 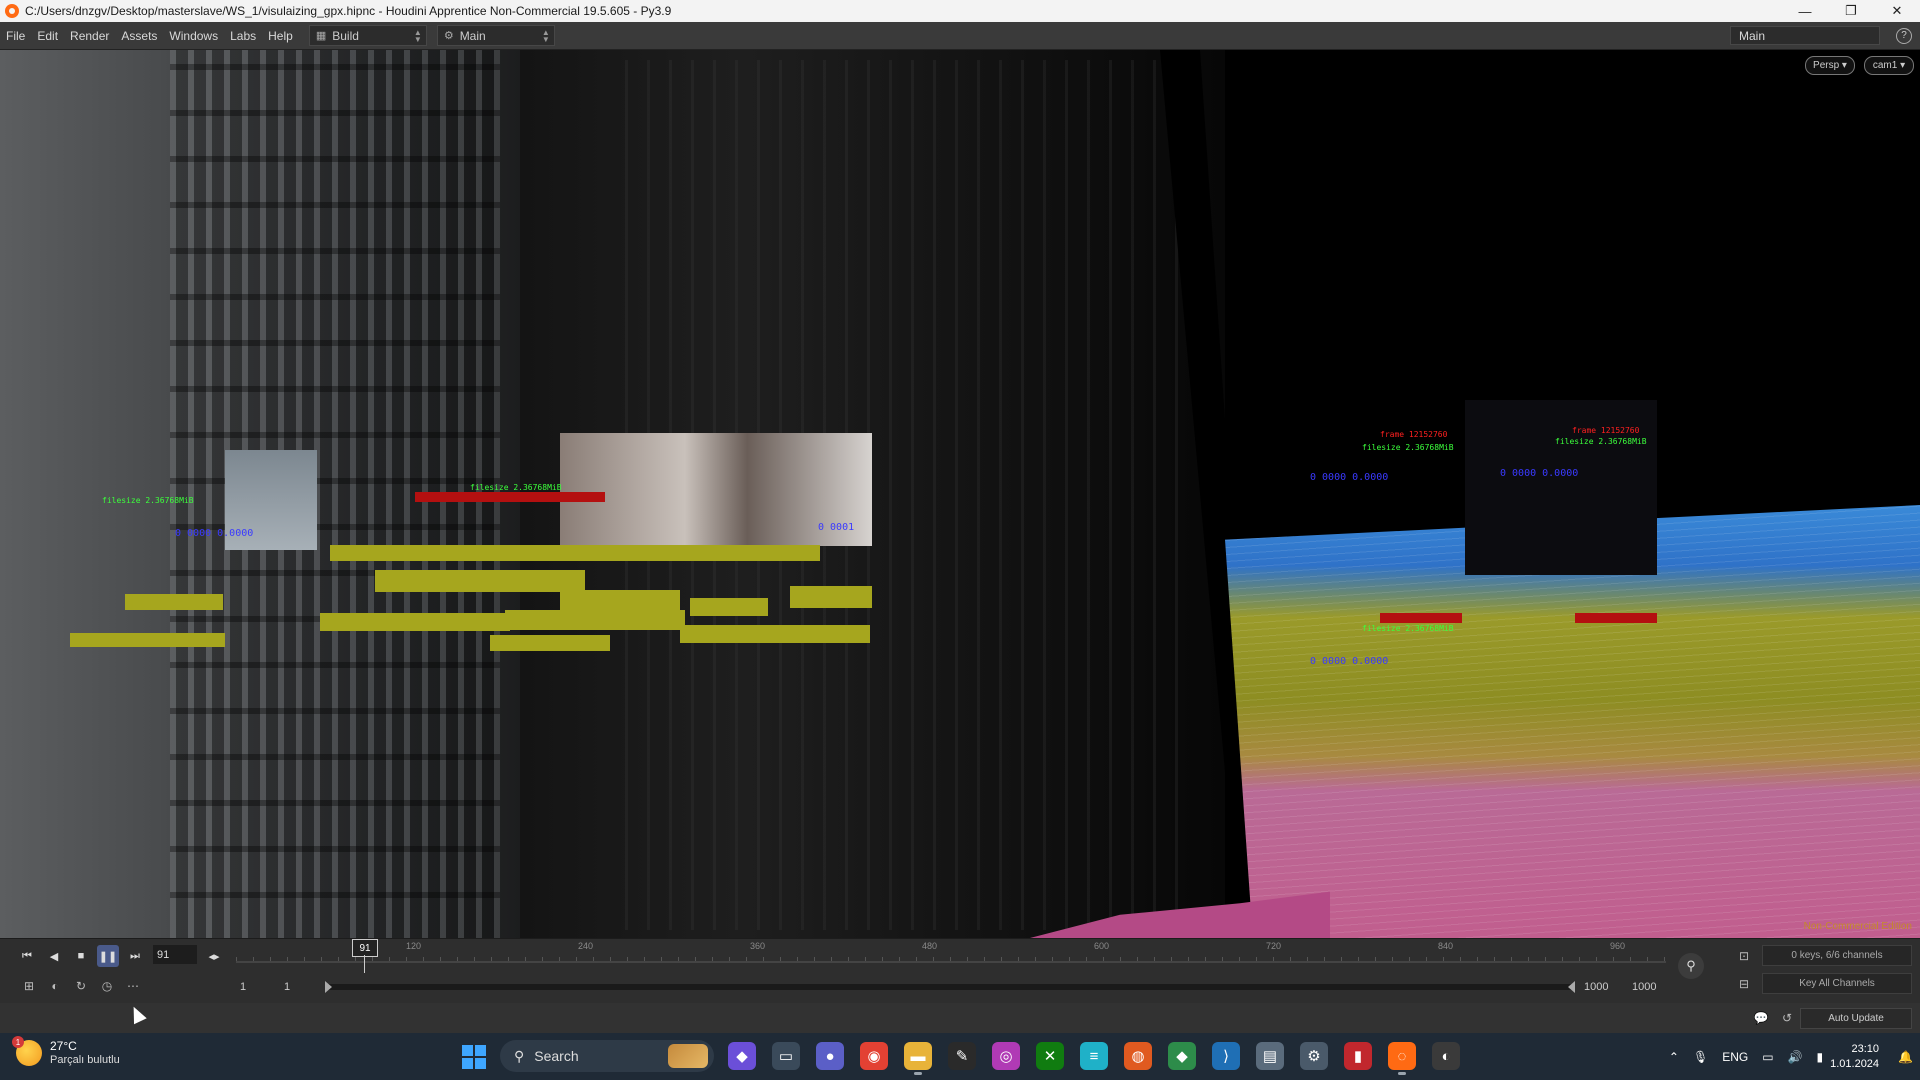 What do you see at coordinates (1691, 966) in the screenshot?
I see `search-icon: ⚲` at bounding box center [1691, 966].